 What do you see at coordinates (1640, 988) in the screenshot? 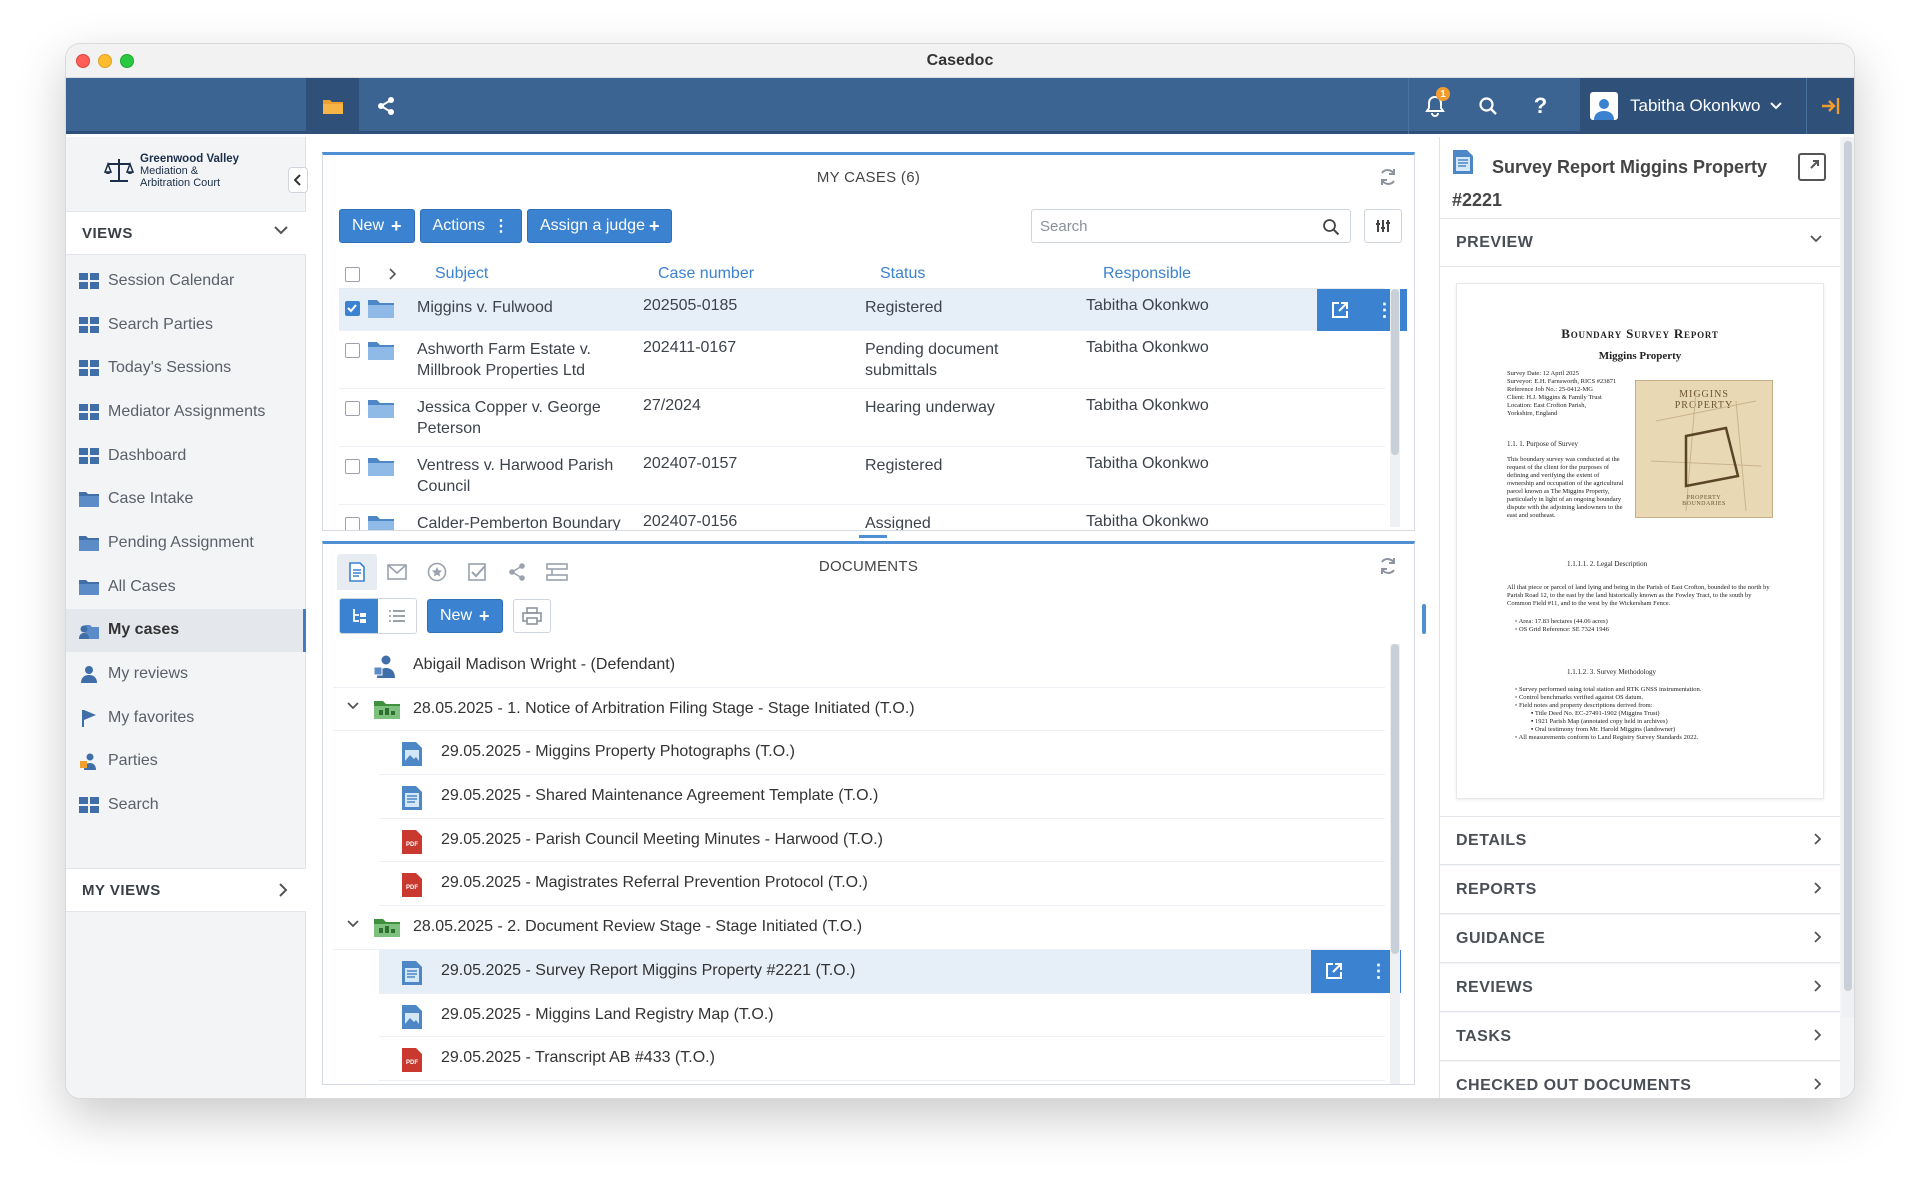
I see `section-reviews: REVIEWS` at bounding box center [1640, 988].